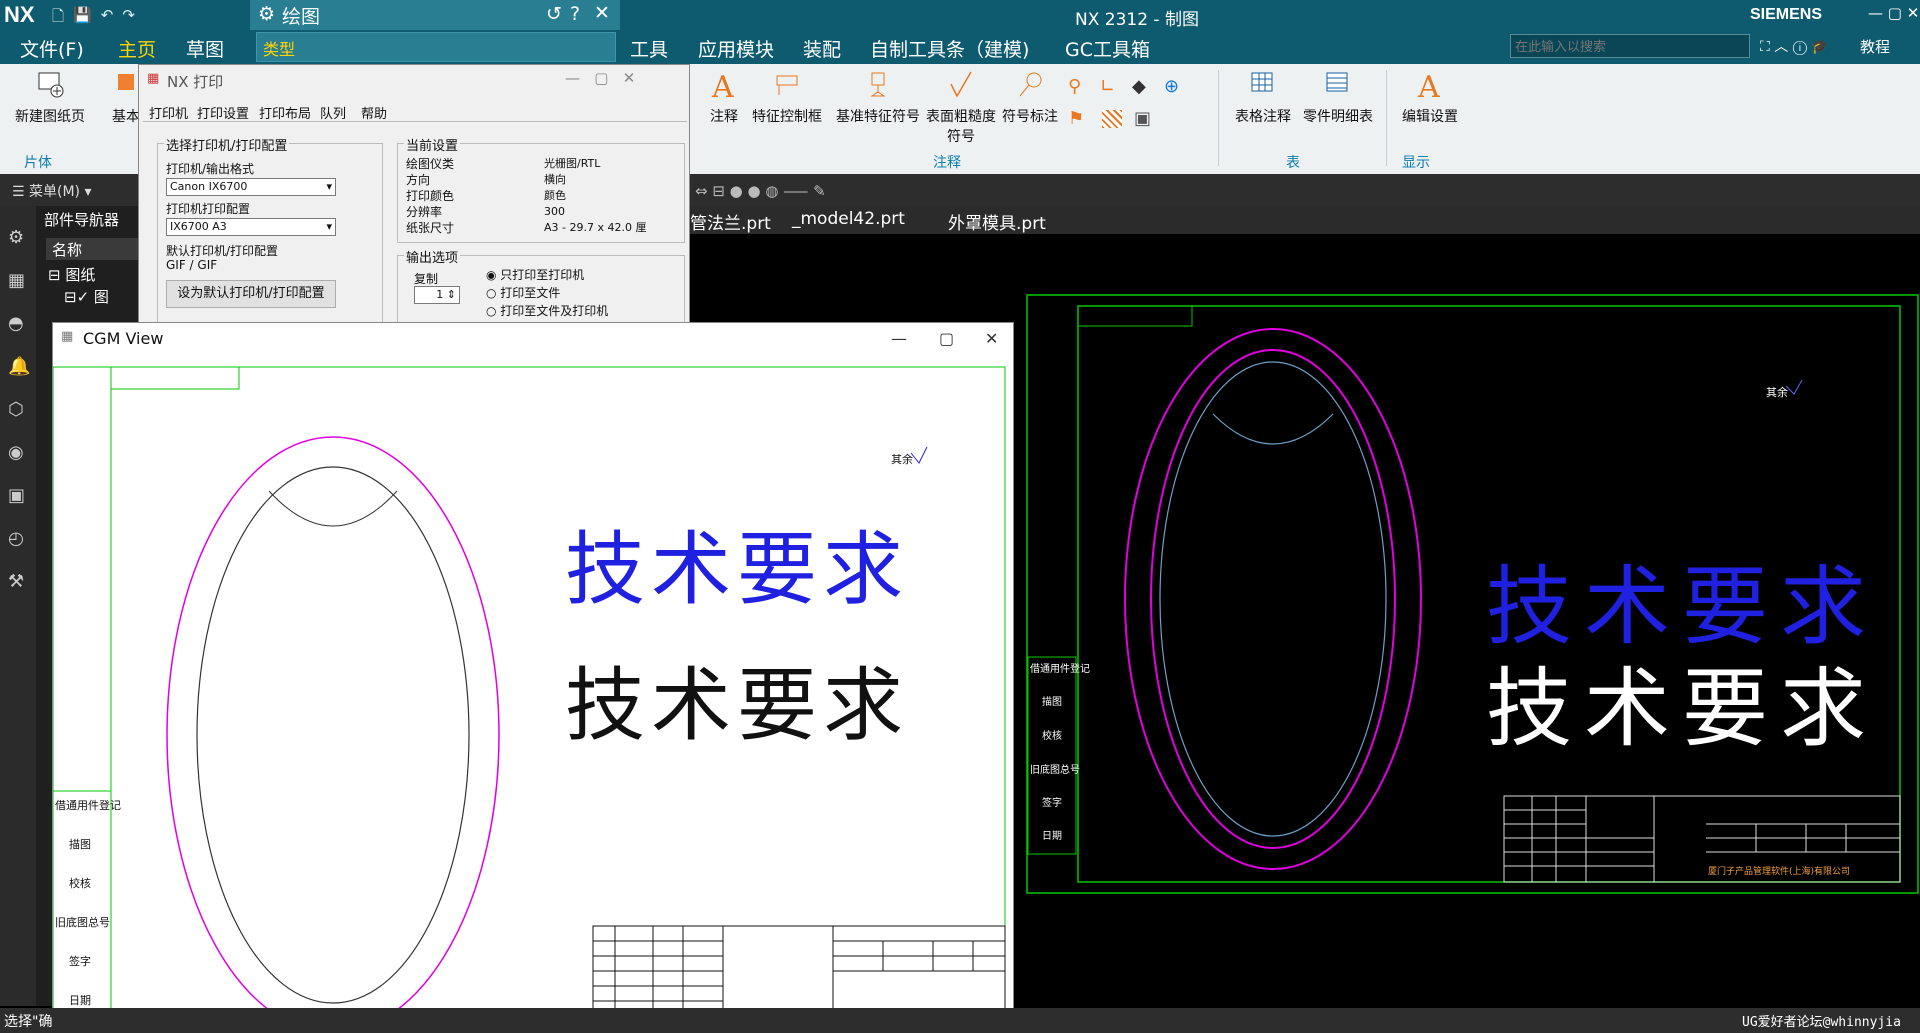  Describe the element at coordinates (946, 338) in the screenshot. I see `maximize-icon: ▢` at that location.